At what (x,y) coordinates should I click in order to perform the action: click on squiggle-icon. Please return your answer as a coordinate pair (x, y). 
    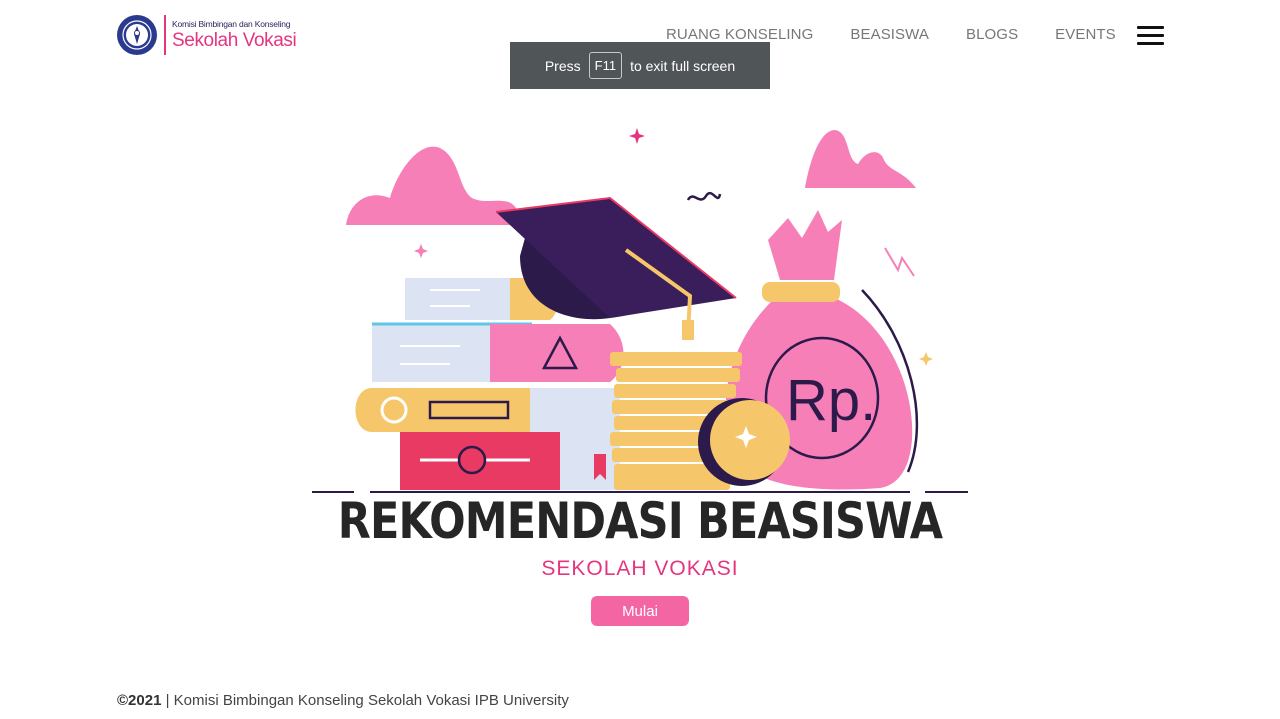
    Looking at the image, I should click on (704, 196).